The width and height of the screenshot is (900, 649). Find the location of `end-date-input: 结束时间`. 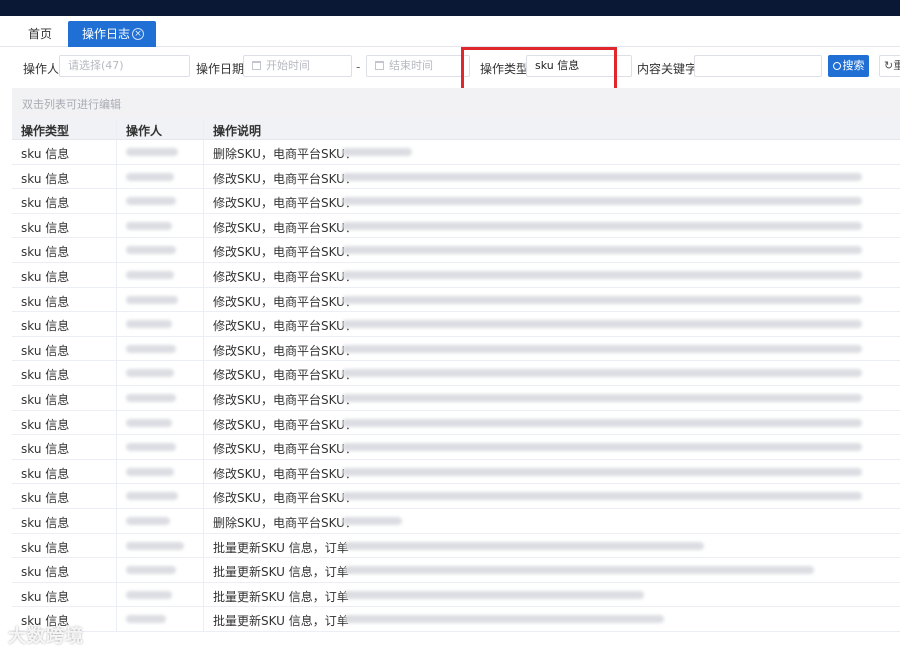

end-date-input: 结束时间 is located at coordinates (418, 66).